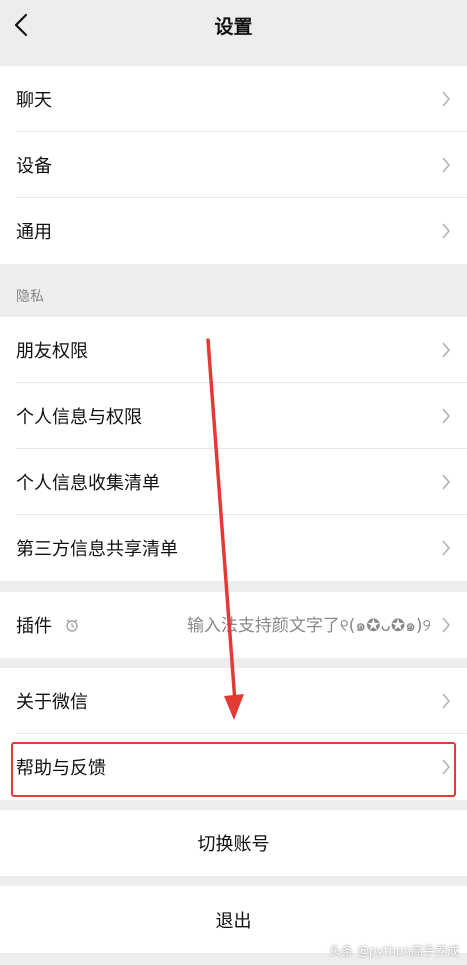 The width and height of the screenshot is (467, 965). What do you see at coordinates (72, 625) in the screenshot?
I see `alarm-clock-icon` at bounding box center [72, 625].